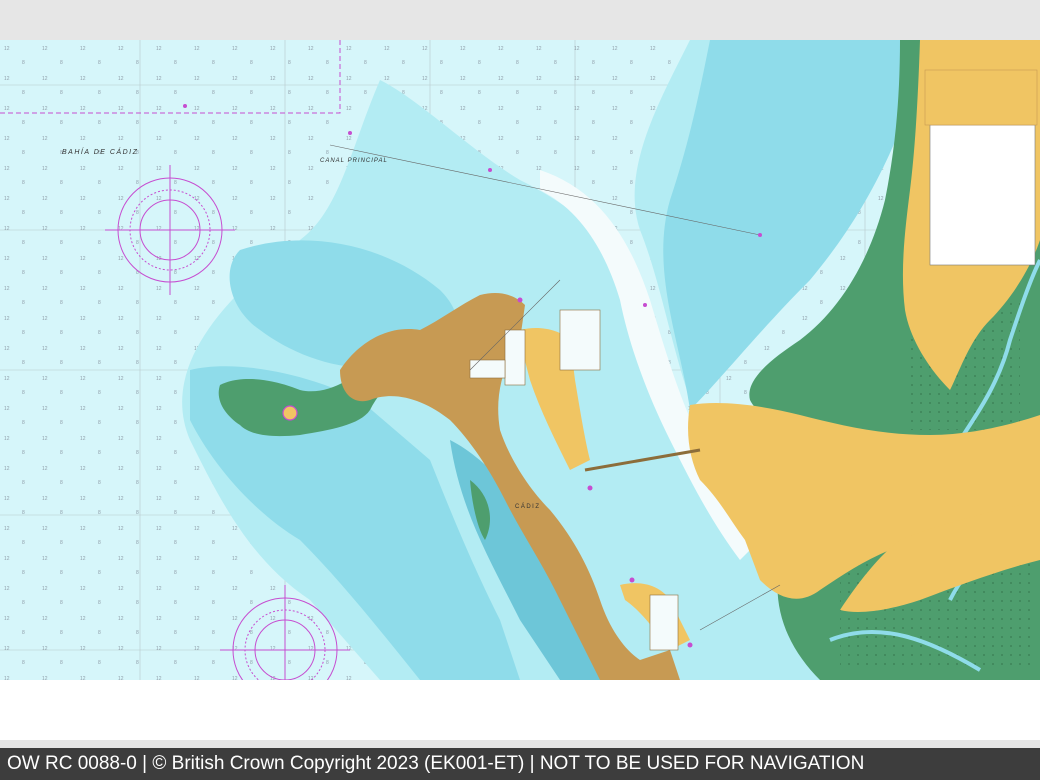 The width and height of the screenshot is (1040, 780). What do you see at coordinates (982, 195) in the screenshot?
I see `inset-panel` at bounding box center [982, 195].